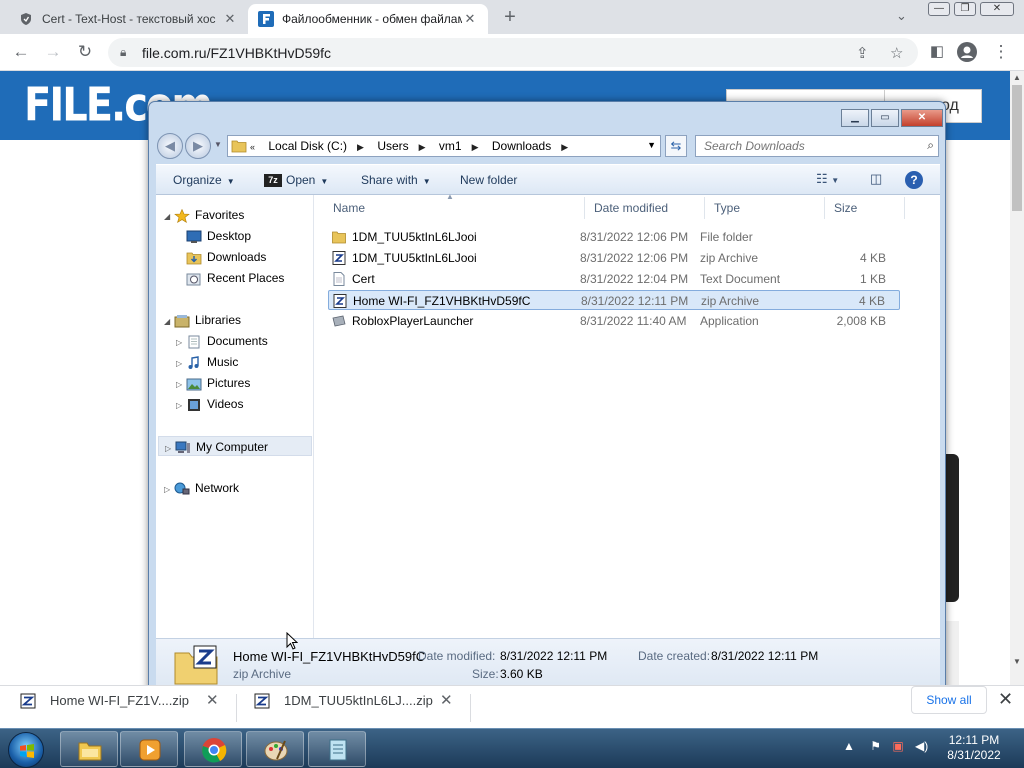 Image resolution: width=1024 pixels, height=768 pixels. Describe the element at coordinates (937, 52) in the screenshot. I see `side-panel-icon: ◧` at that location.